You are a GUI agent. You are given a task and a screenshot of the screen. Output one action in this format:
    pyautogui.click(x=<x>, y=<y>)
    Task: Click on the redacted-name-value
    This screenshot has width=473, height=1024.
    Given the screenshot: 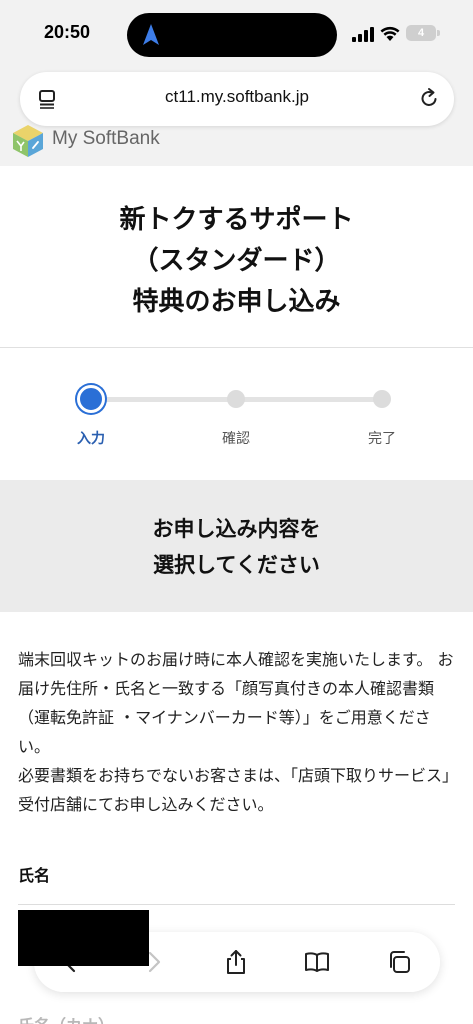 What is the action you would take?
    pyautogui.click(x=83, y=938)
    